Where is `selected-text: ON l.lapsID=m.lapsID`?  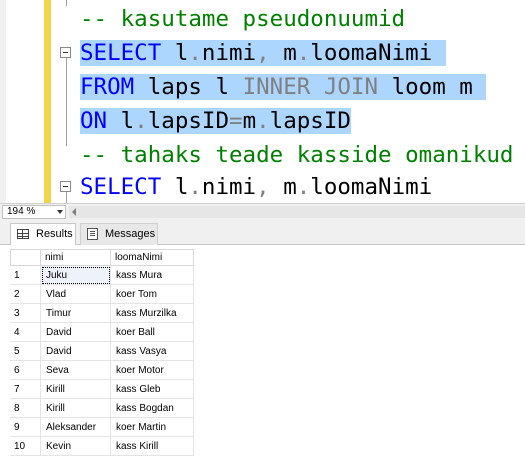
selected-text: ON l.lapsID=m.lapsID is located at coordinates (215, 121).